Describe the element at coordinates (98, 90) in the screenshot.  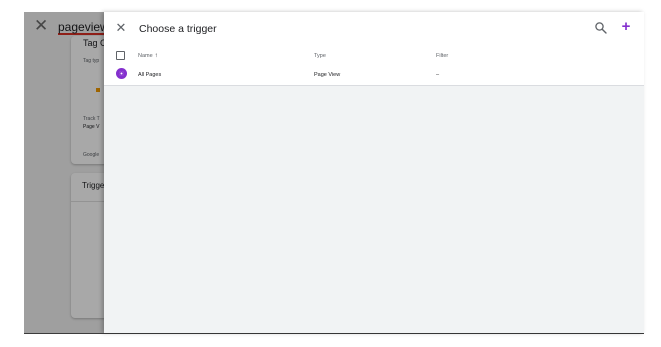
I see `warning-icon` at that location.